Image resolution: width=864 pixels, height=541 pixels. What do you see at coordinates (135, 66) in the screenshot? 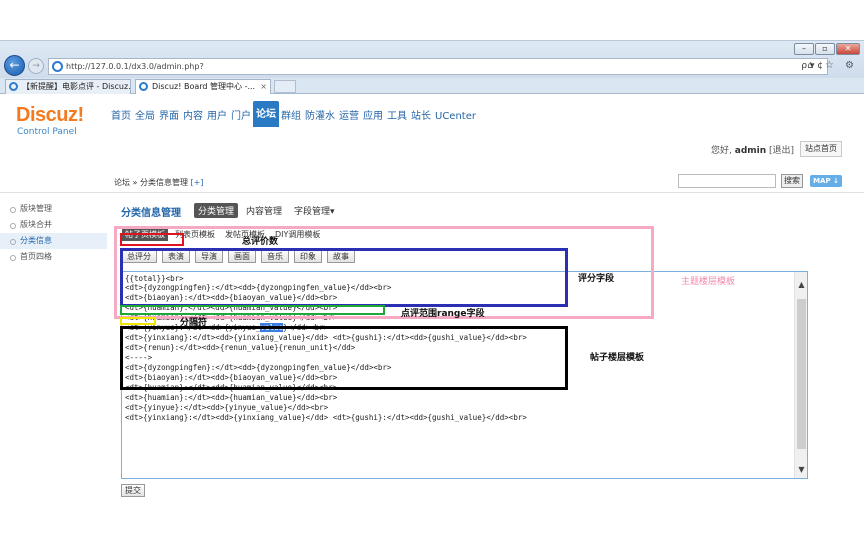
I see `url-text: http://127.0.0.1/dx3.0/admin.php?` at bounding box center [135, 66].